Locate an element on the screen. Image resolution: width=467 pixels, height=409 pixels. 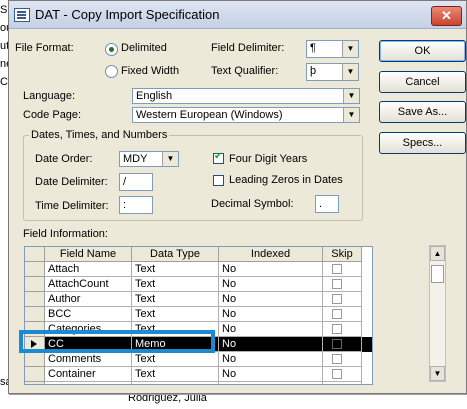
scroll-thumb is located at coordinates (437, 274).